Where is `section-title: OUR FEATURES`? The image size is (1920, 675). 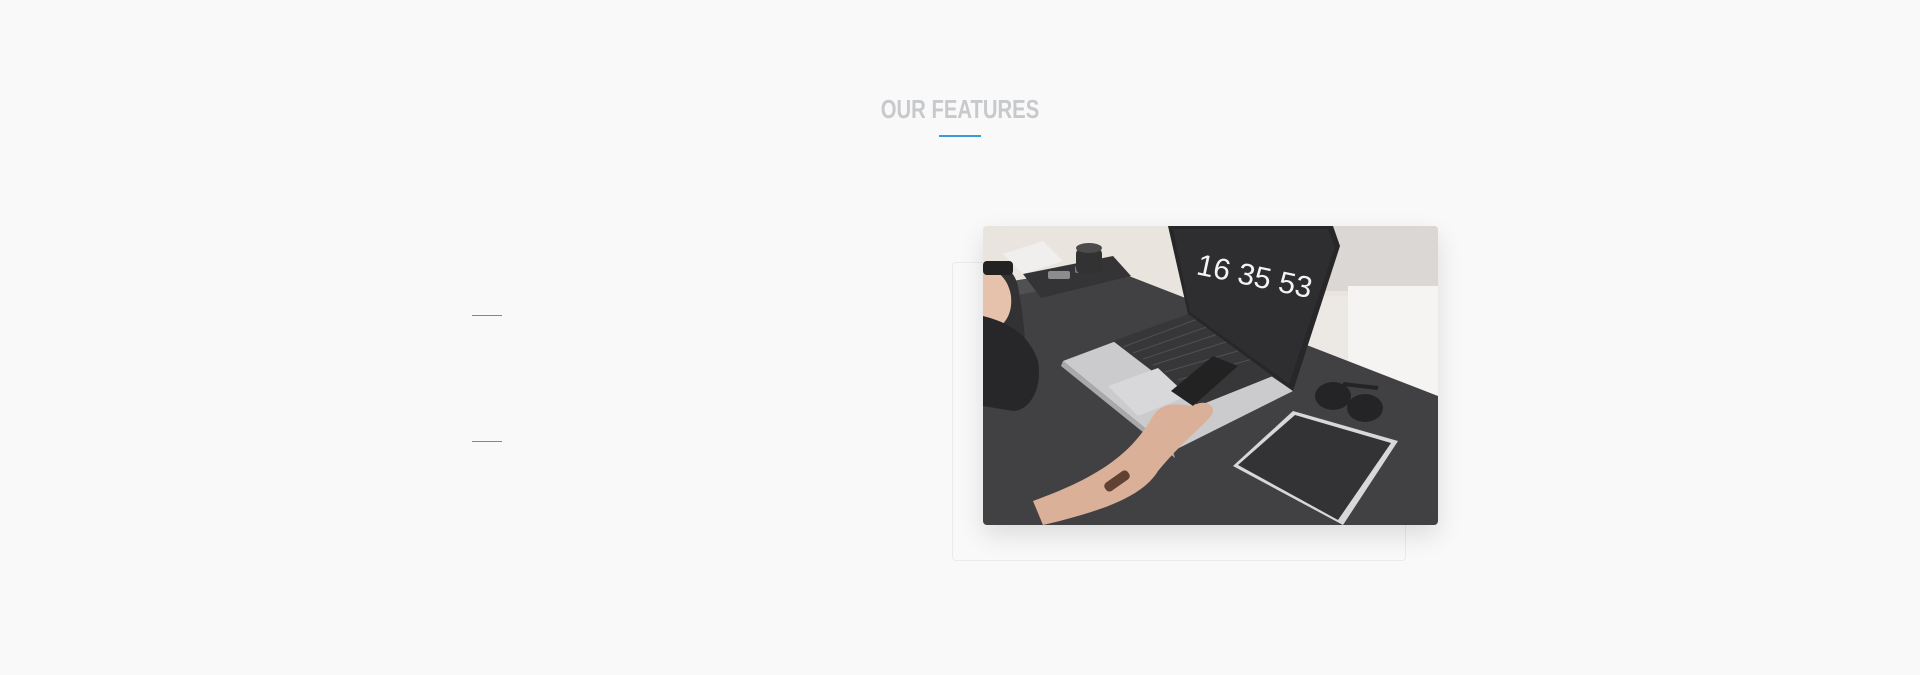 section-title: OUR FEATURES is located at coordinates (960, 109).